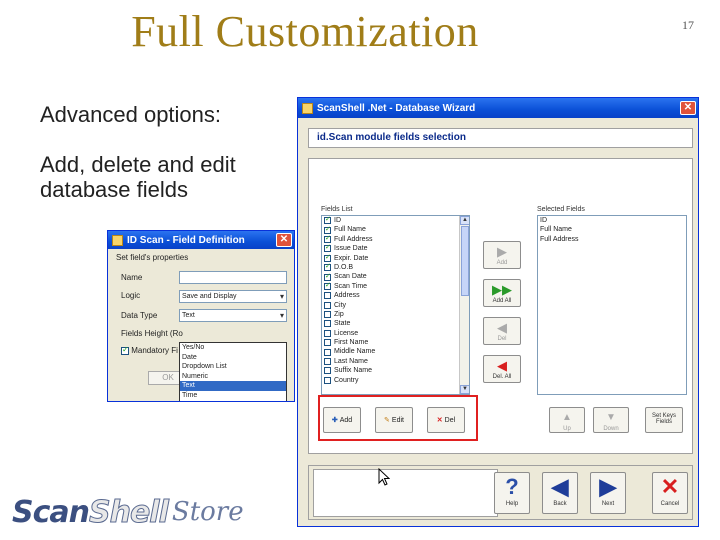 This screenshot has width=720, height=540. I want to click on field-list-item: Last Name, so click(395, 361).